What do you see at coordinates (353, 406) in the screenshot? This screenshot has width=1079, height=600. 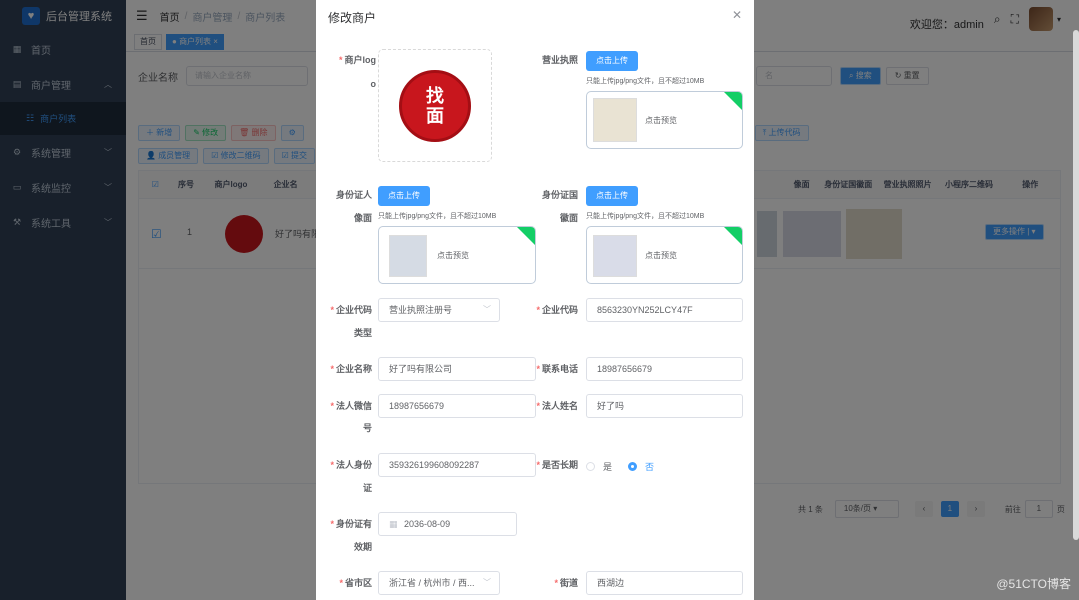 I see `label-text: 法人微信` at bounding box center [353, 406].